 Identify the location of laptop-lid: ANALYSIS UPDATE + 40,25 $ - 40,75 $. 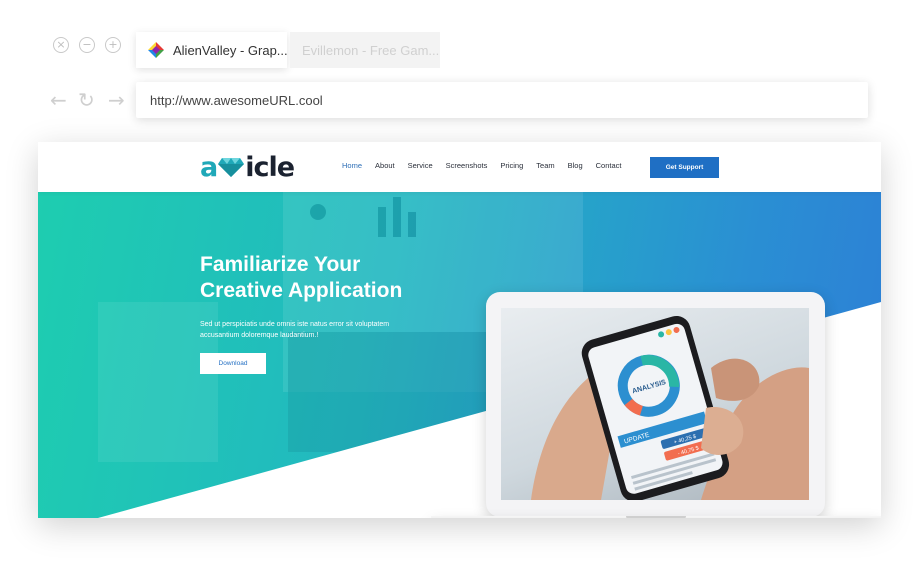
(655, 404).